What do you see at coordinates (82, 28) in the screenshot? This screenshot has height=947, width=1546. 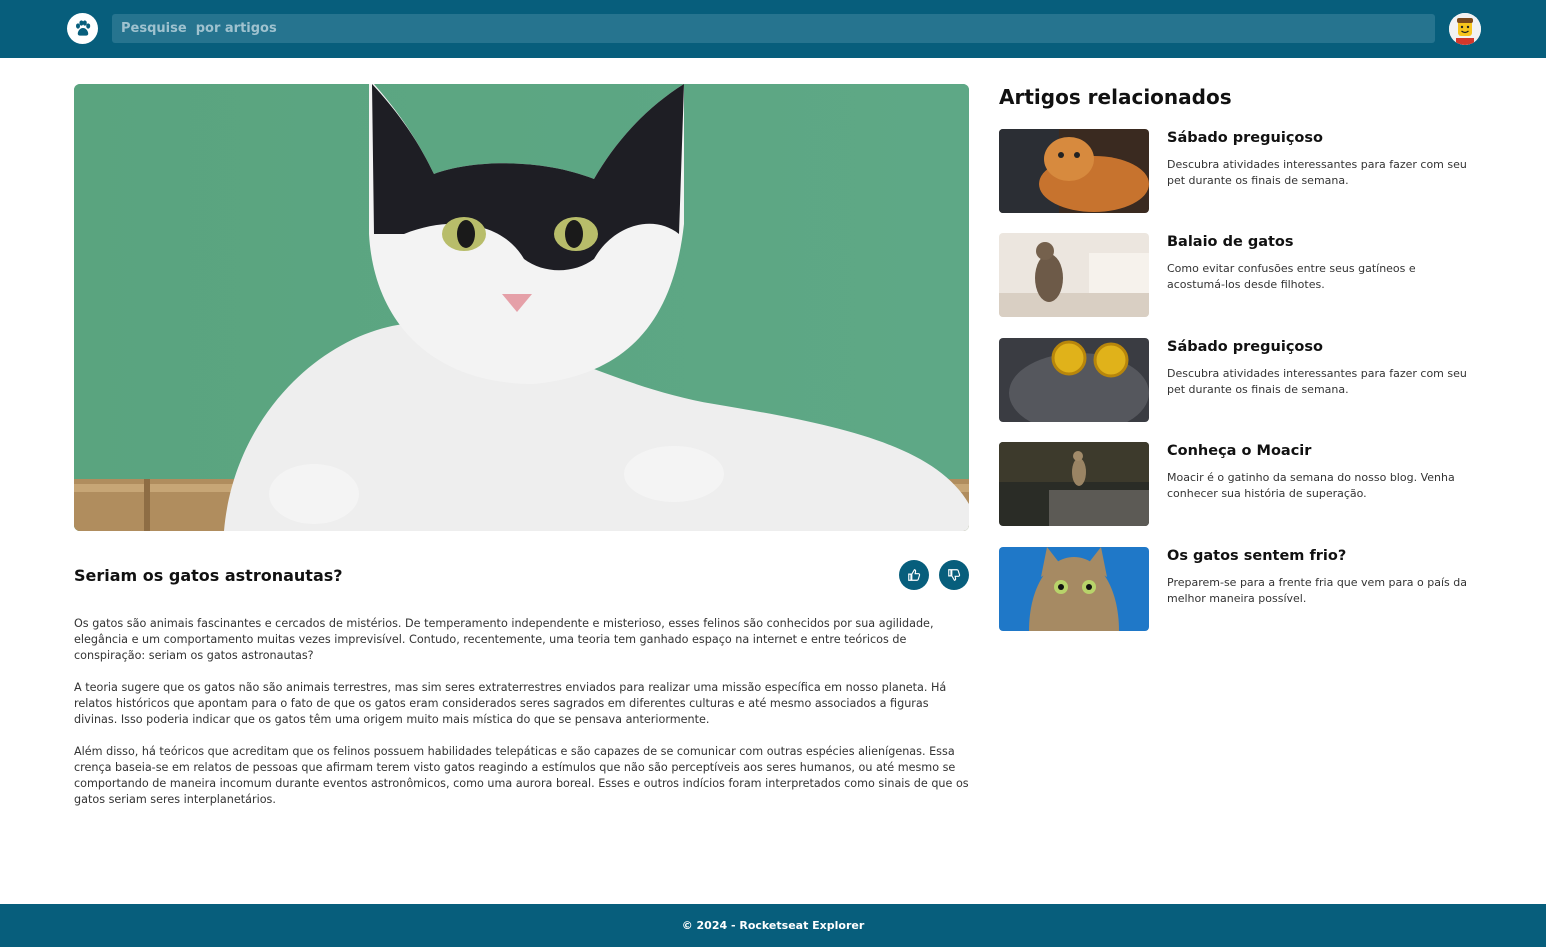 I see `paw-logo-icon` at bounding box center [82, 28].